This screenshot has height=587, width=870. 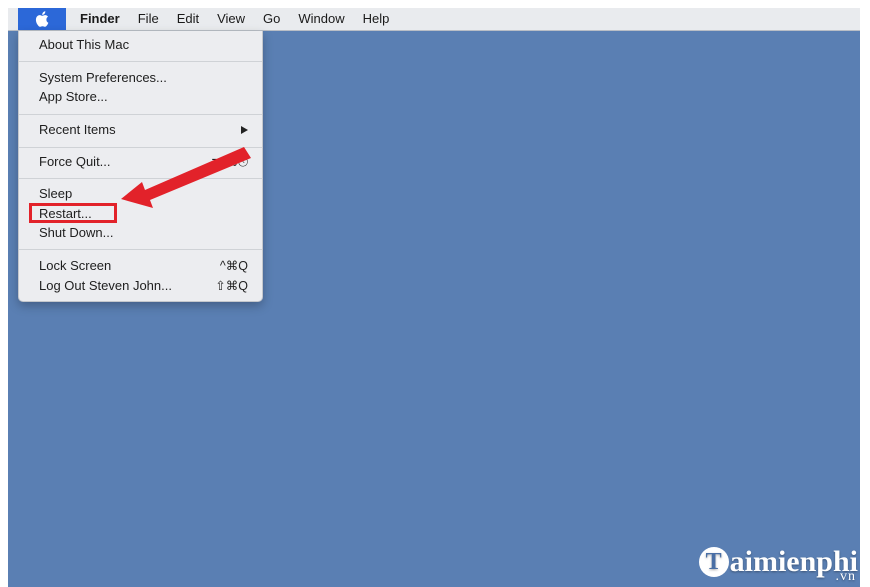 What do you see at coordinates (778, 564) in the screenshot?
I see `watermark: T aimienphi .vn` at bounding box center [778, 564].